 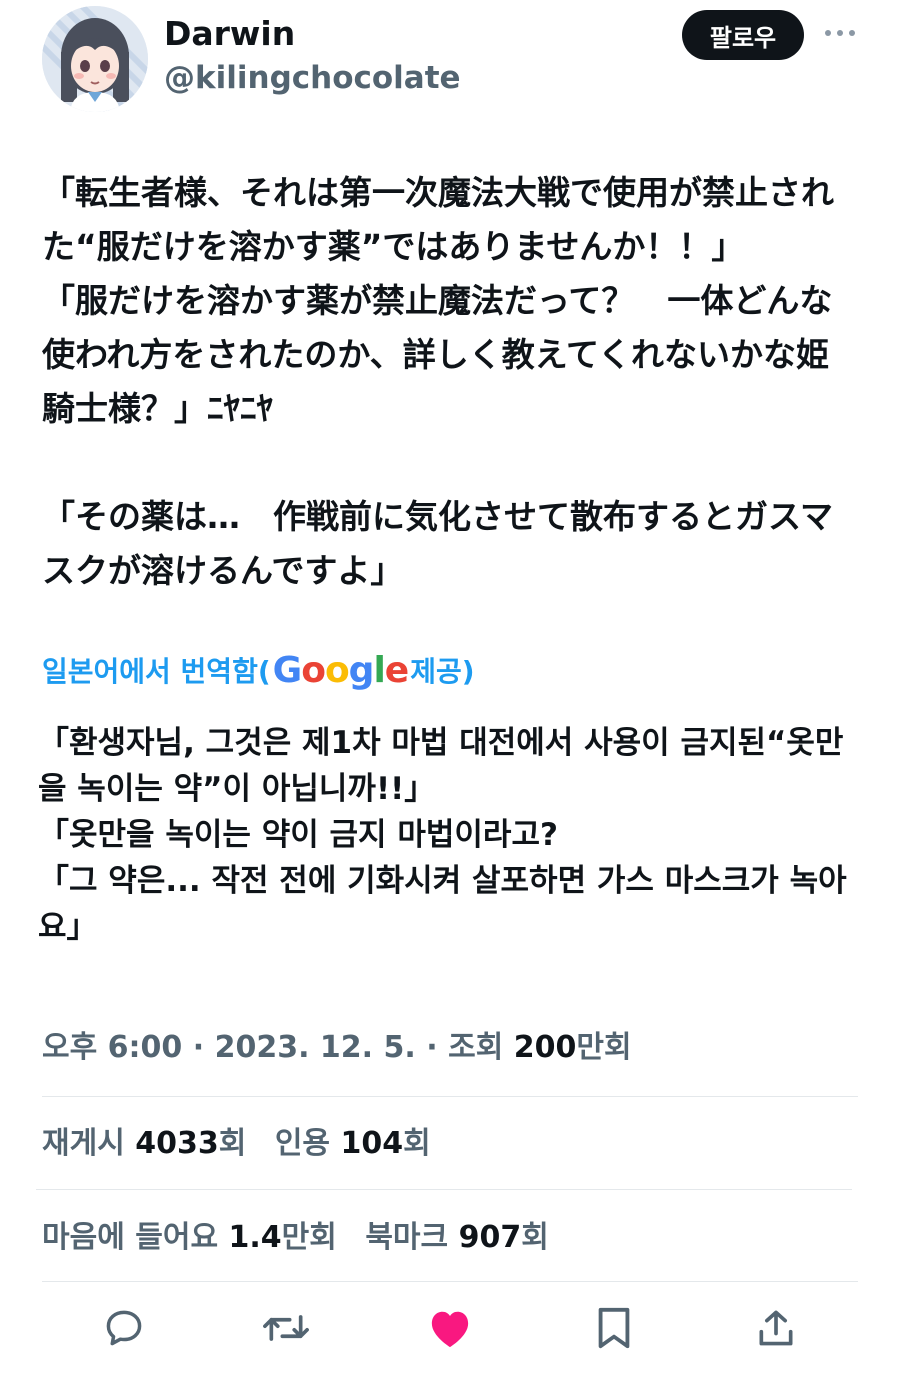 I want to click on author-handle: @kilingchocolate, so click(x=312, y=78).